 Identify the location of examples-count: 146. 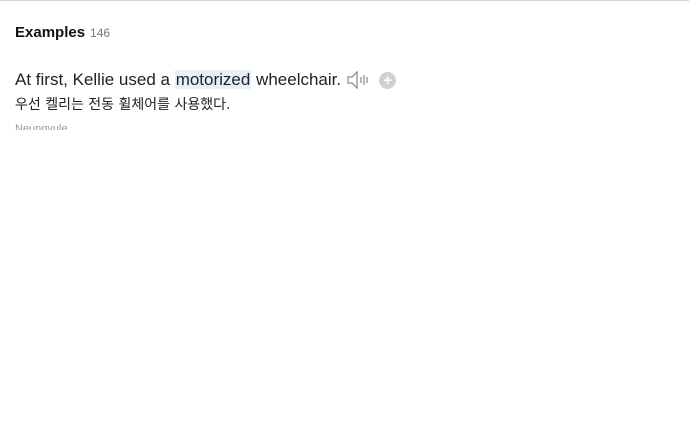
(100, 33).